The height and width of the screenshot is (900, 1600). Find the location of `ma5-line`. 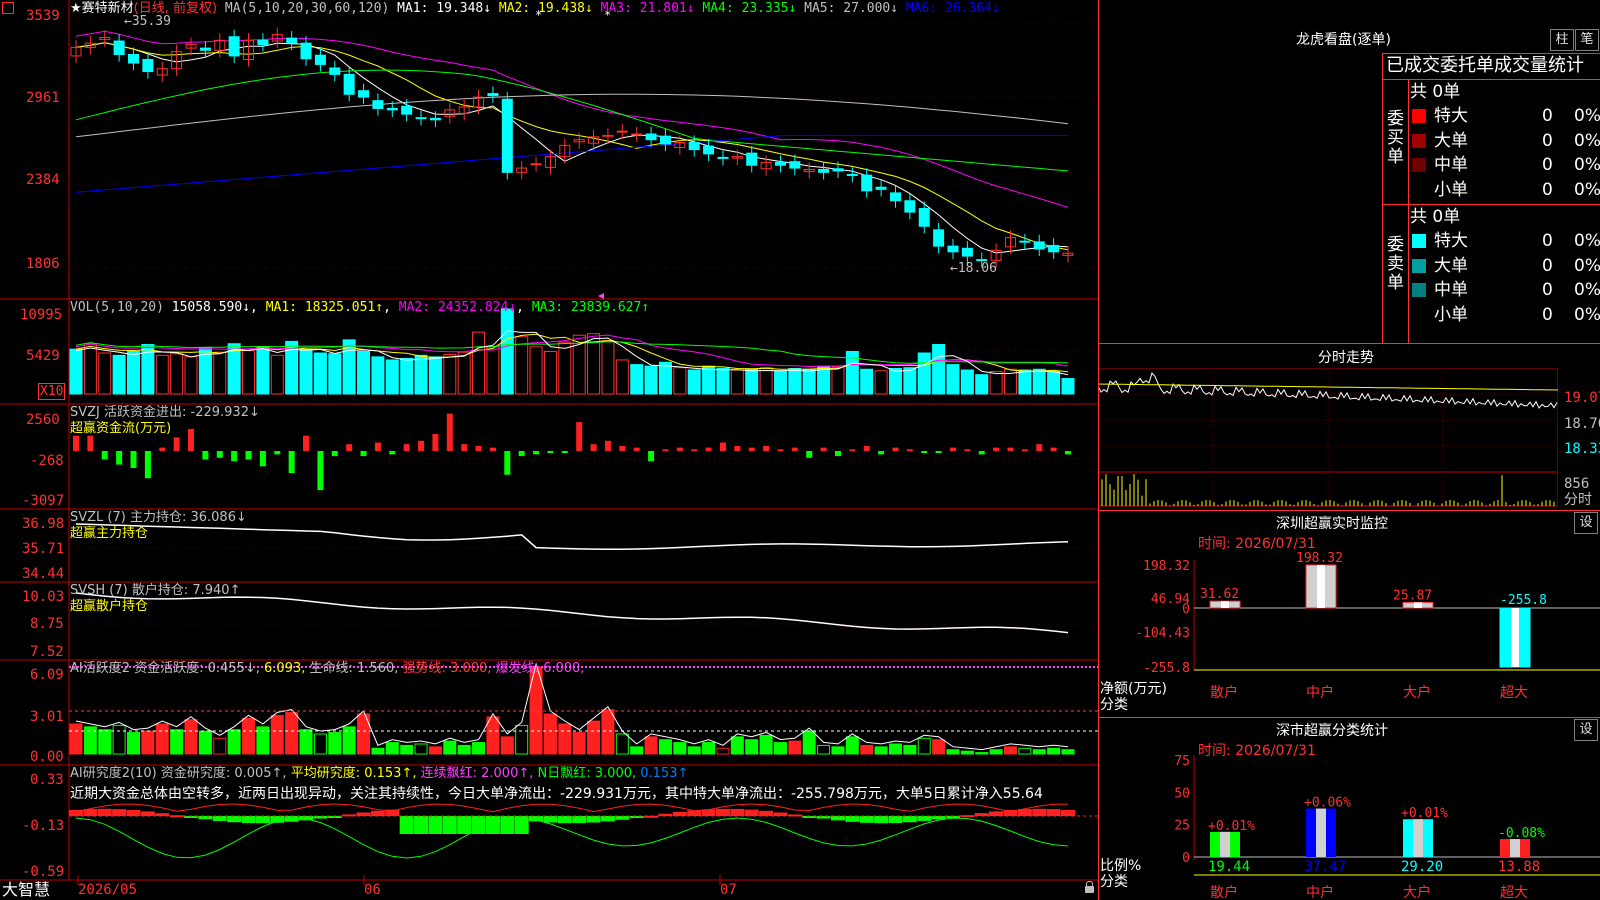

ma5-line is located at coordinates (572, 115).